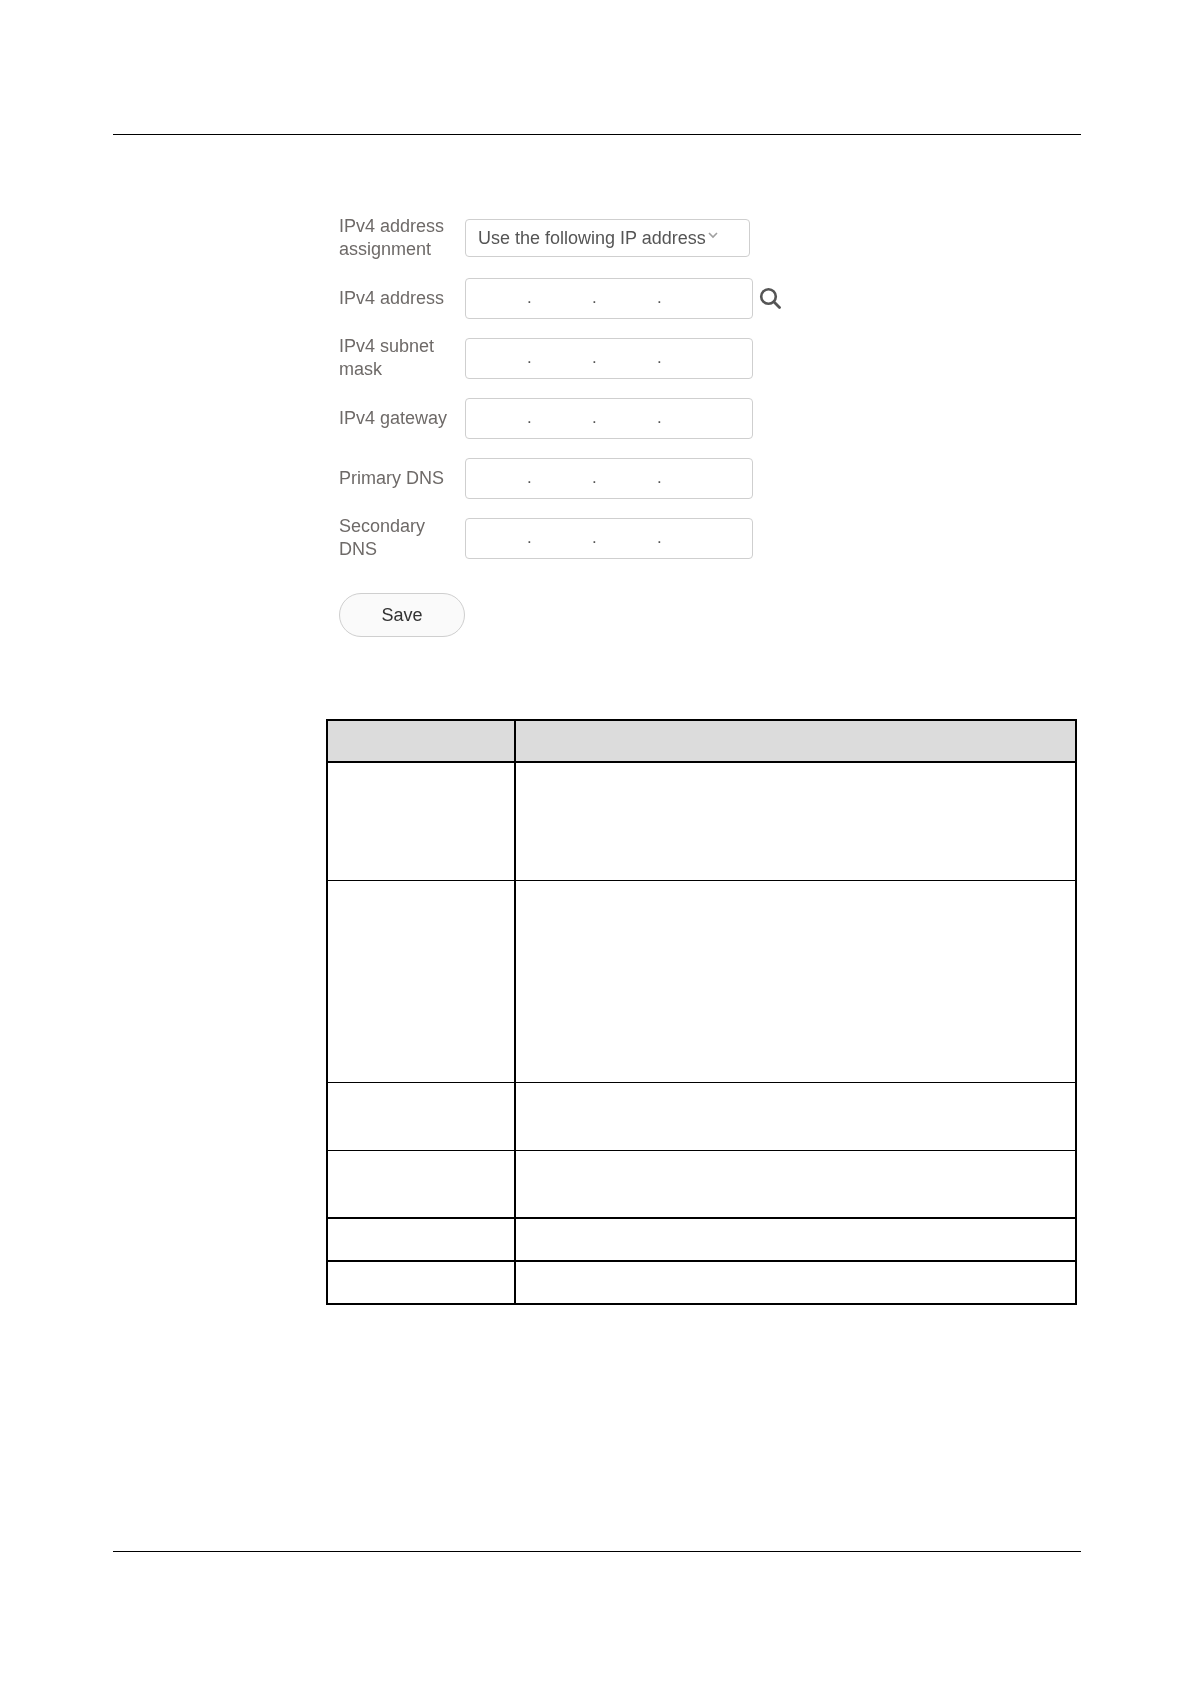  Describe the element at coordinates (394, 418) in the screenshot. I see `field-label: IPv4 gateway` at that location.